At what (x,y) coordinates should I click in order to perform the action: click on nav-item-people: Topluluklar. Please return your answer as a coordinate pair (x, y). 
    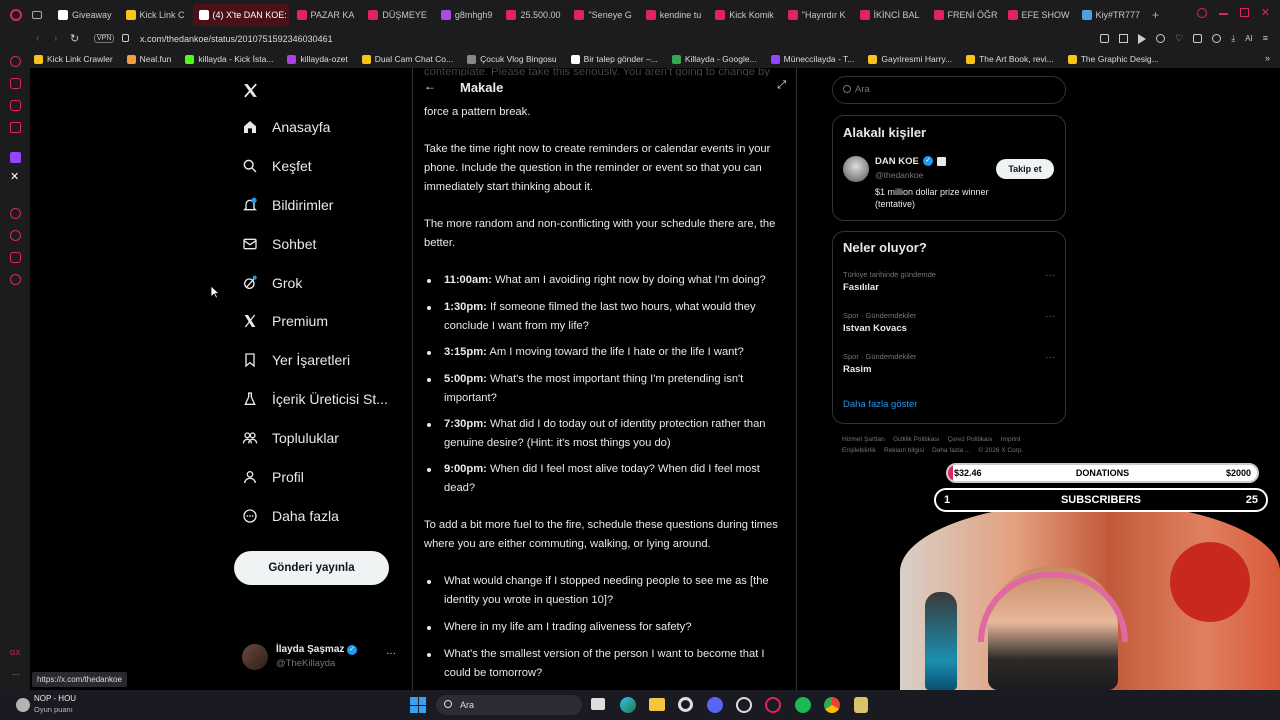
    Looking at the image, I should click on (290, 438).